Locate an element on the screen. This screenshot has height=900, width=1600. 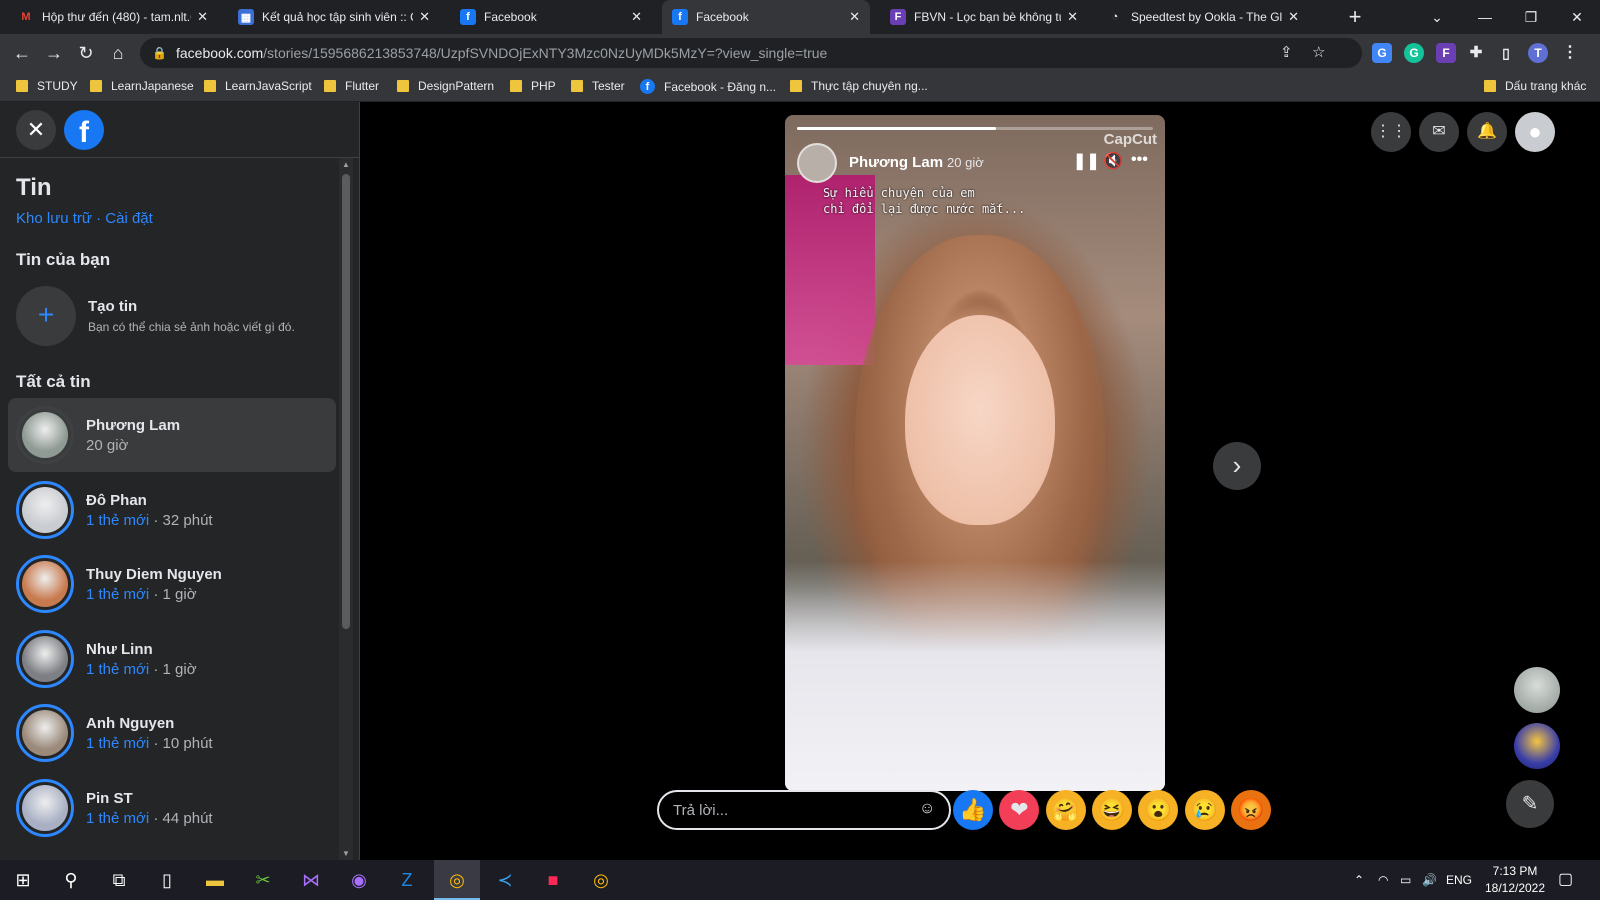
visual-studio-icon: ⋈ is located at coordinates (311, 880).